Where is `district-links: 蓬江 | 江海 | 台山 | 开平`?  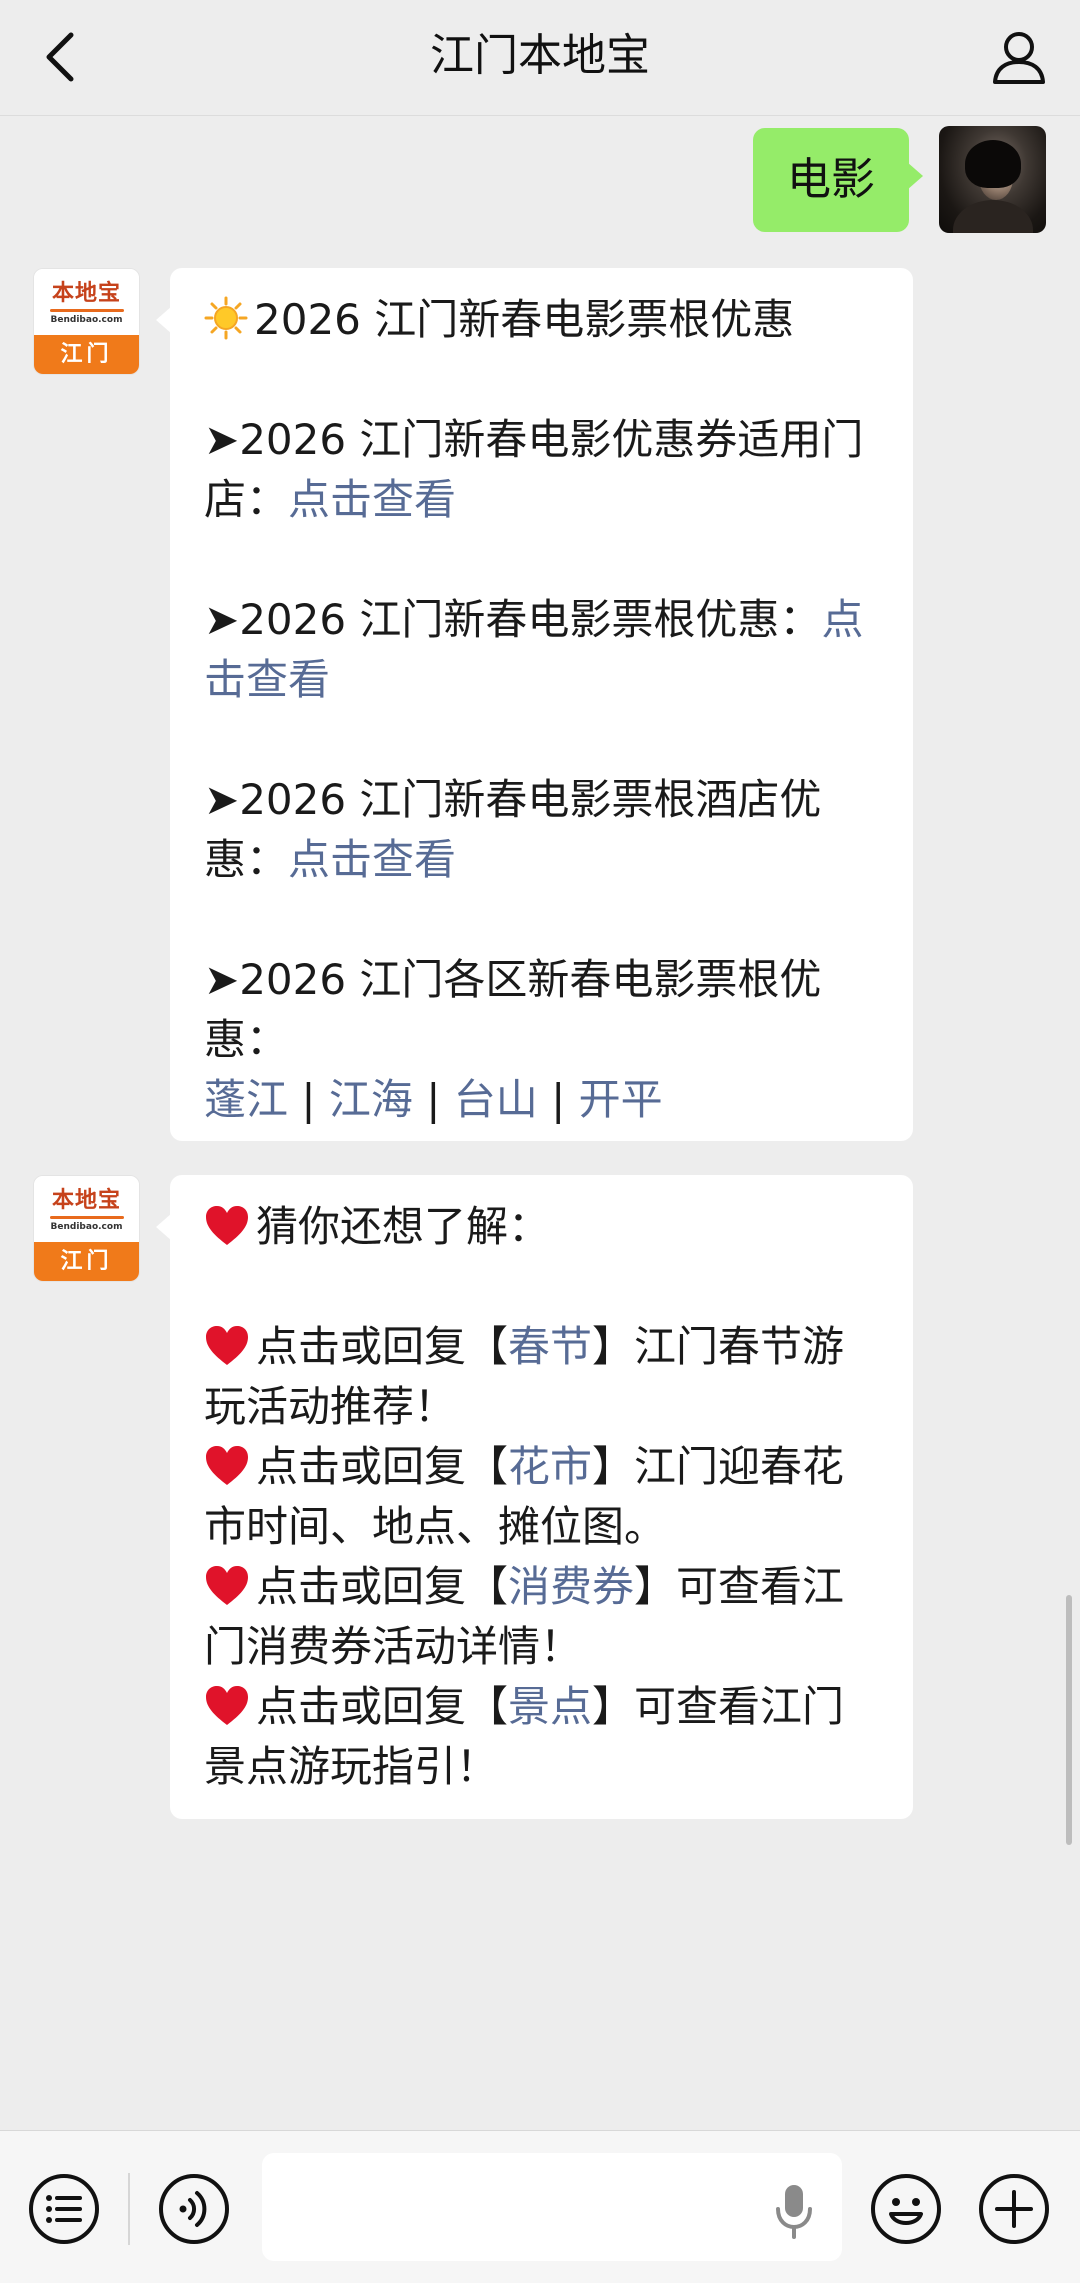 district-links: 蓬江 | 江海 | 台山 | 开平 is located at coordinates (543, 1100).